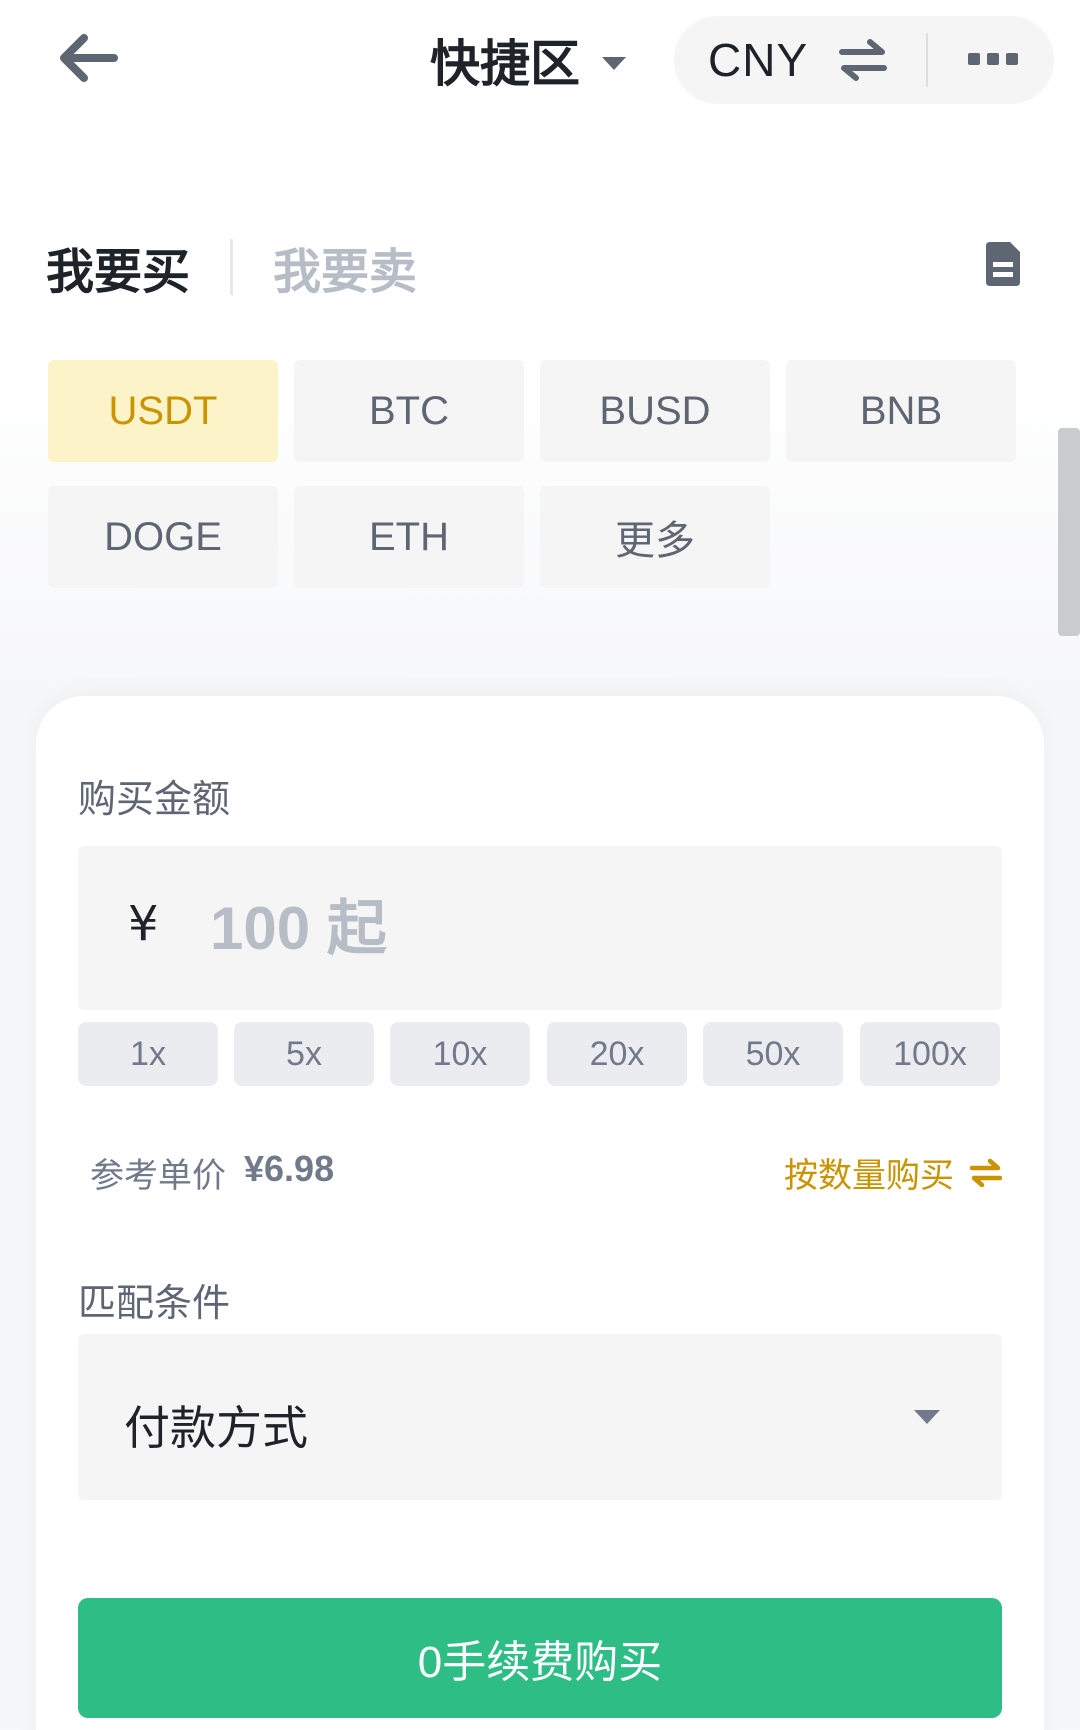 This screenshot has width=1080, height=1730. What do you see at coordinates (409, 411) in the screenshot?
I see `coin-chip-btc: BTC` at bounding box center [409, 411].